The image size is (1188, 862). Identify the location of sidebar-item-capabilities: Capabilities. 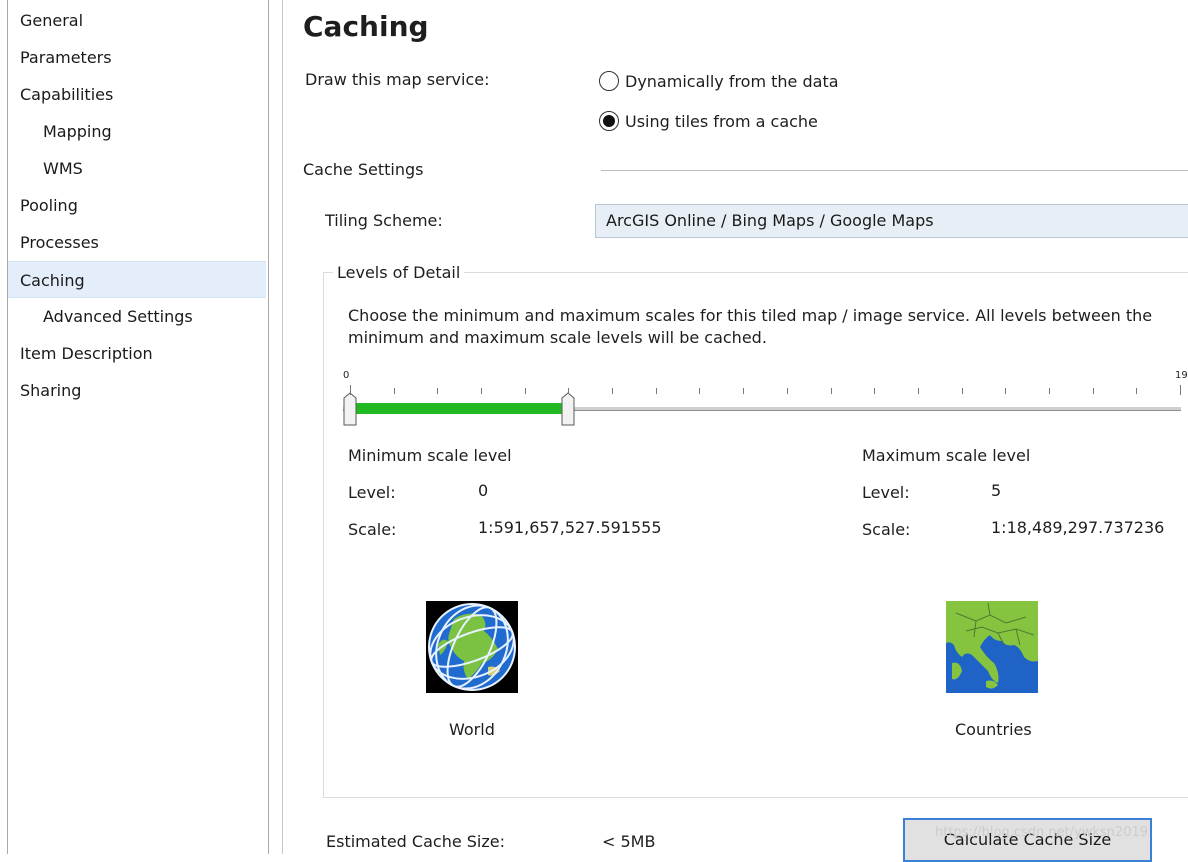
(137, 94).